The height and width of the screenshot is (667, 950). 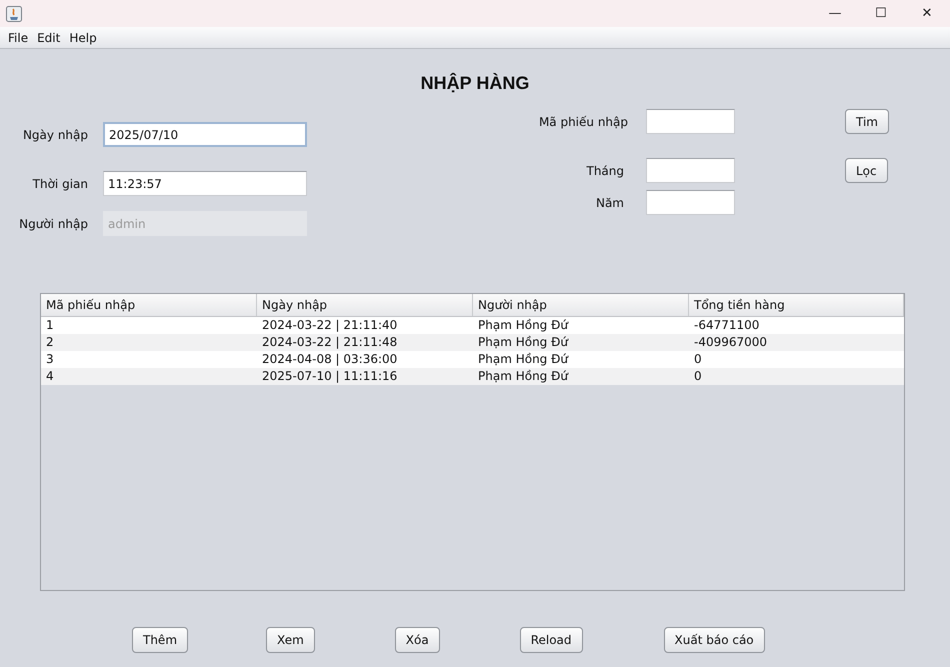 What do you see at coordinates (714, 640) in the screenshot?
I see `action-button: Xuất báo cáo` at bounding box center [714, 640].